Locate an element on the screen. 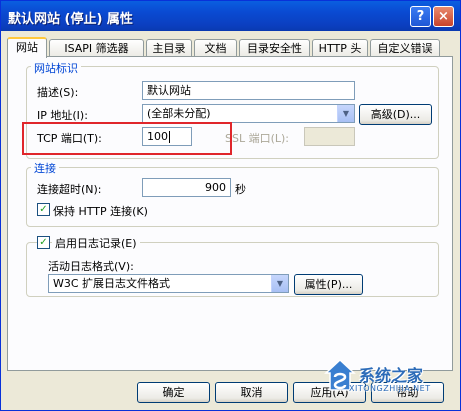 This screenshot has width=461, height=411. close-button: × is located at coordinates (443, 16).